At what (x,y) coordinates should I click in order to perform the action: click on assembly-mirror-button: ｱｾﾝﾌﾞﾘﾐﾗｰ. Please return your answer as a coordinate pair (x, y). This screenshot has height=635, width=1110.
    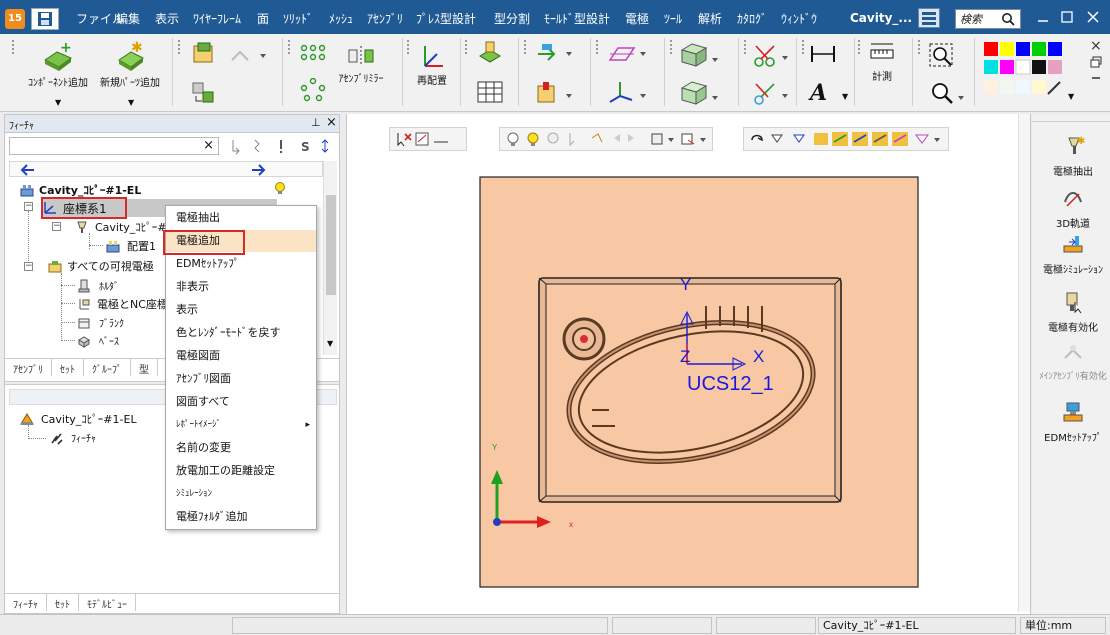
    Looking at the image, I should click on (361, 64).